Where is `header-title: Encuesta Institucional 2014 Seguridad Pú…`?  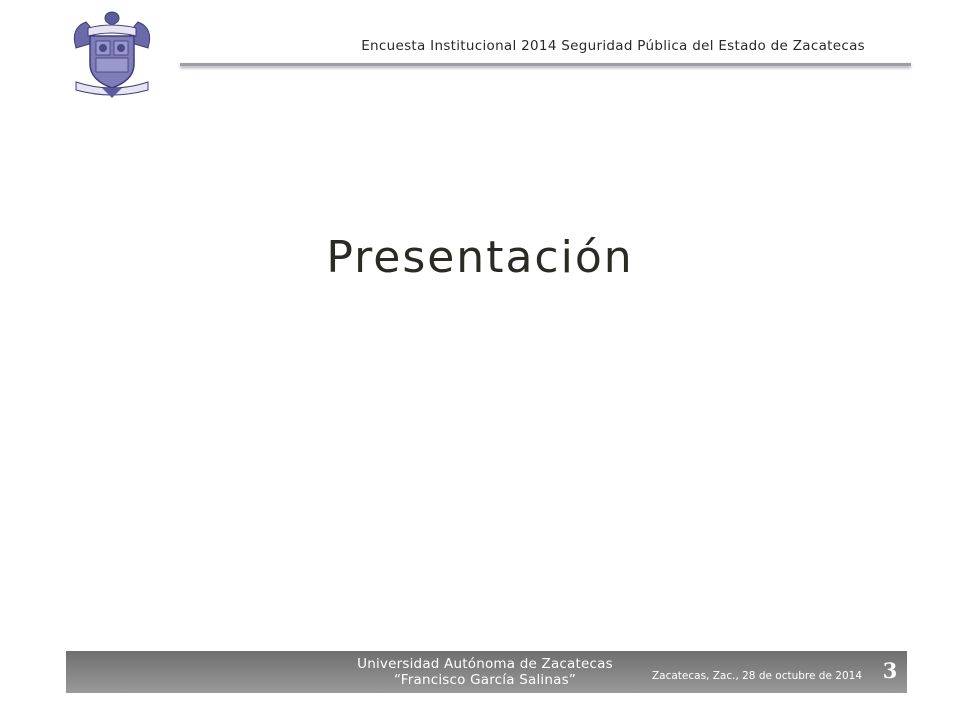
header-title: Encuesta Institucional 2014 Seguridad Pú… is located at coordinates (613, 46).